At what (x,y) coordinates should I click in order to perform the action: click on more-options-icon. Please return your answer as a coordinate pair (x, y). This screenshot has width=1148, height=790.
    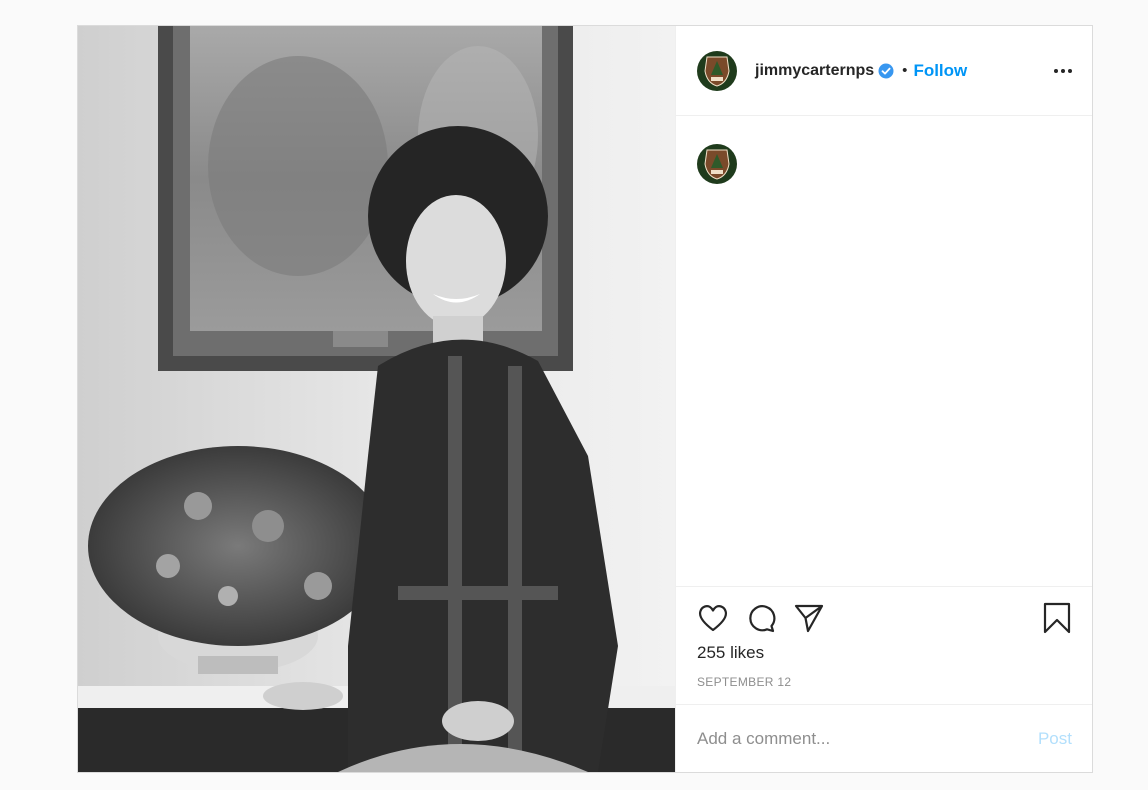
    Looking at the image, I should click on (1063, 70).